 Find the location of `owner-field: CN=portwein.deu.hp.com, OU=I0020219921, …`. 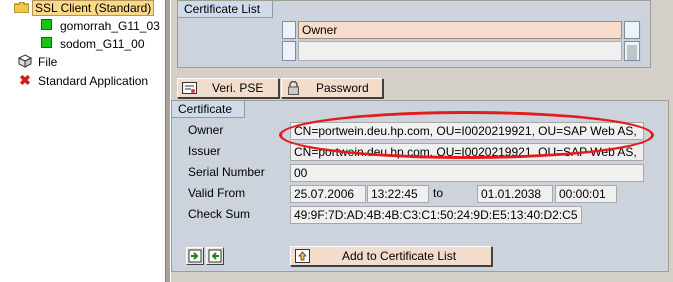

owner-field: CN=portwein.deu.hp.com, OU=I0020219921, … is located at coordinates (467, 131).